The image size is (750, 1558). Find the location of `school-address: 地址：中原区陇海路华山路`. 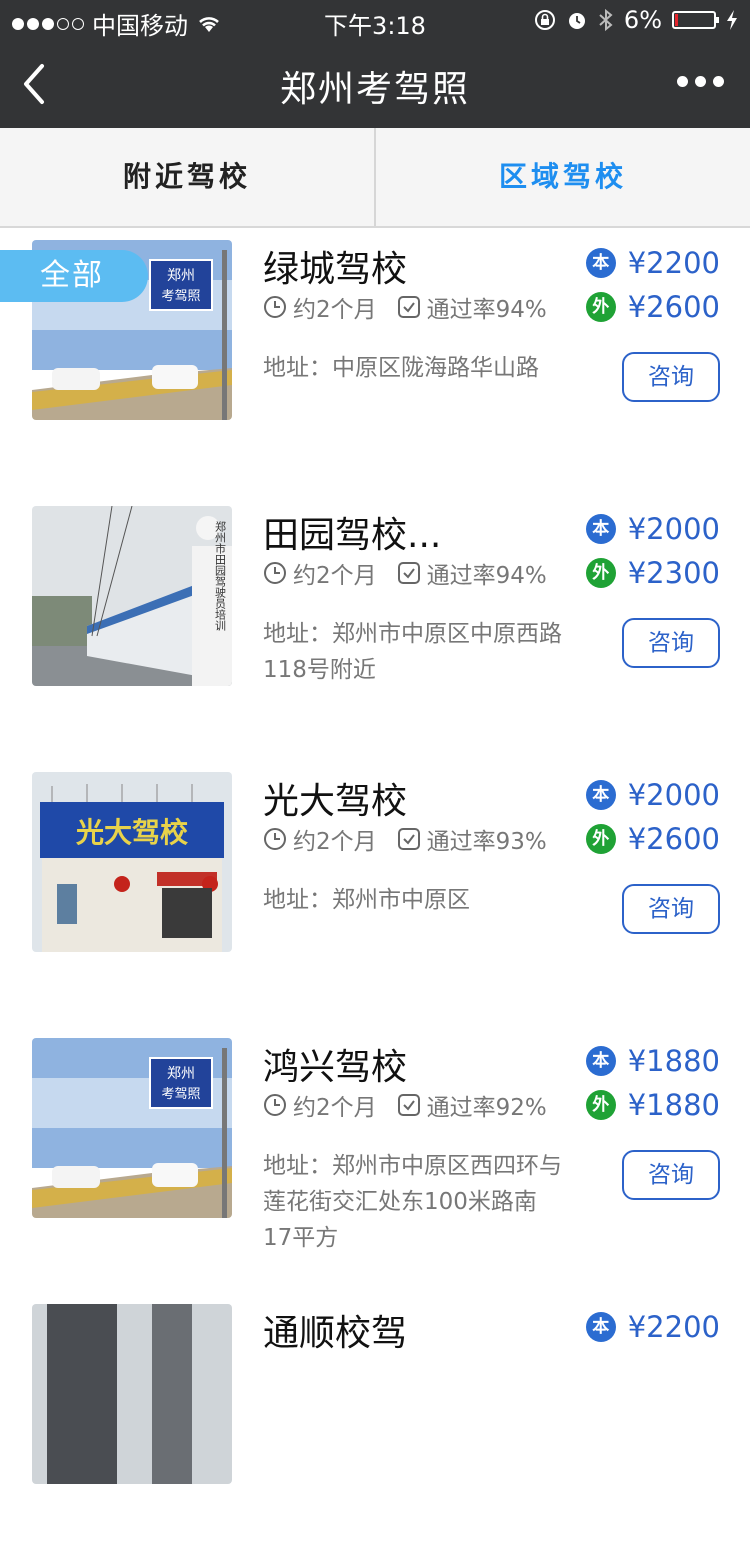

school-address: 地址：中原区陇海路华山路 is located at coordinates (401, 368).